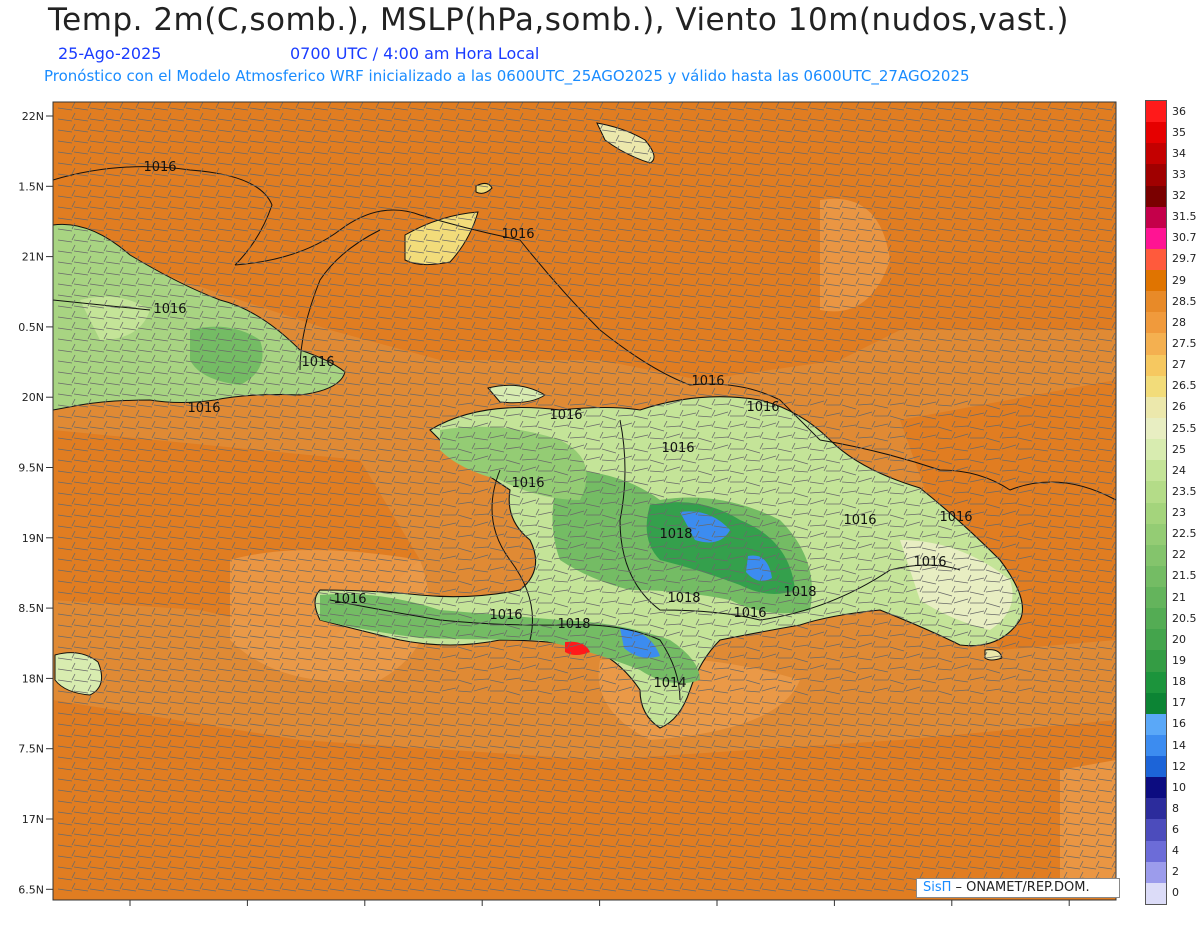  Describe the element at coordinates (669, 683) in the screenshot. I see `isobar-label: 1014` at that location.